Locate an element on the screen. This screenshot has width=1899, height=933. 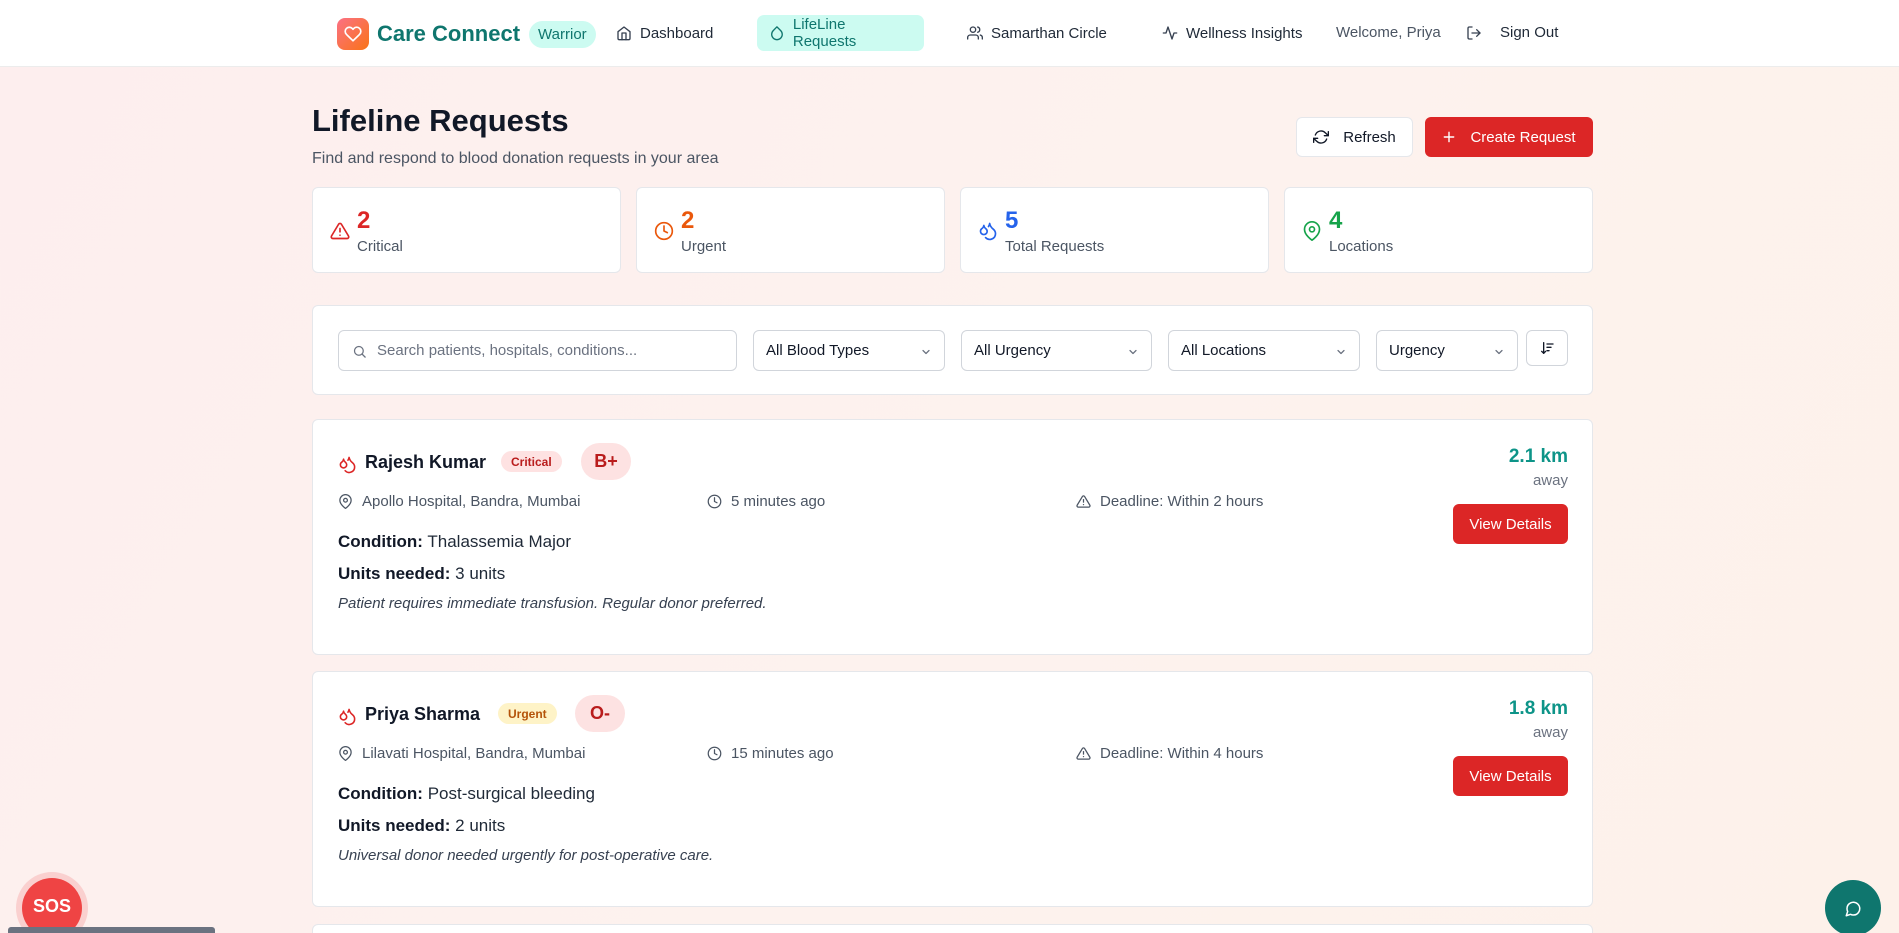
nav-dashboard: Dashboard is located at coordinates (664, 33).